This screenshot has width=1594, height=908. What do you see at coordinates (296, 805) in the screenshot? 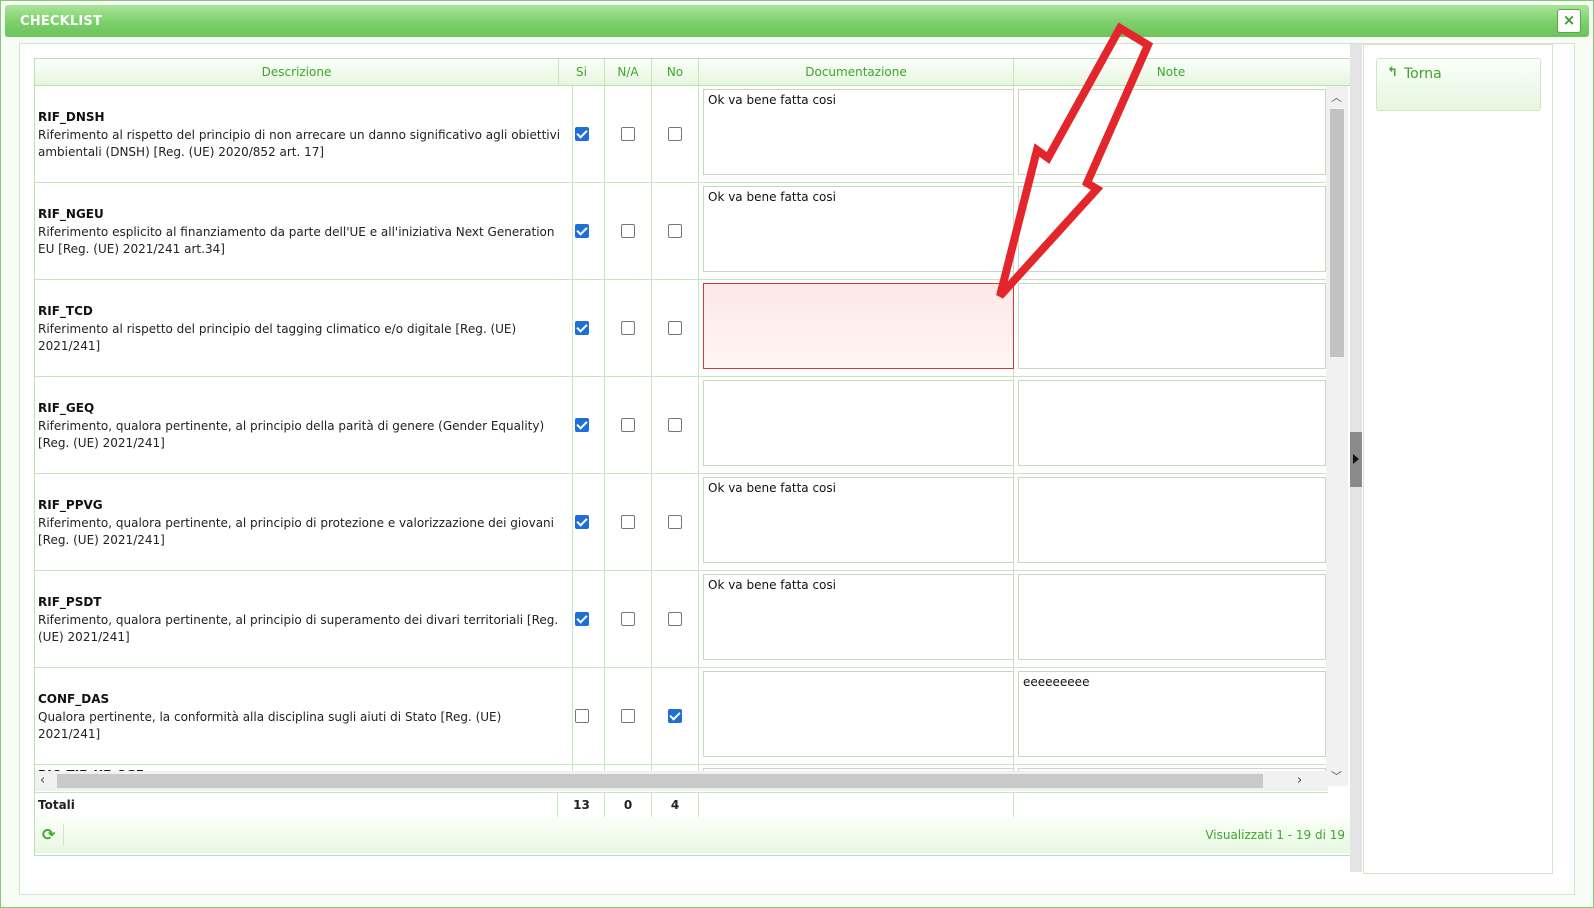
I see `totals-label: Totali` at bounding box center [296, 805].